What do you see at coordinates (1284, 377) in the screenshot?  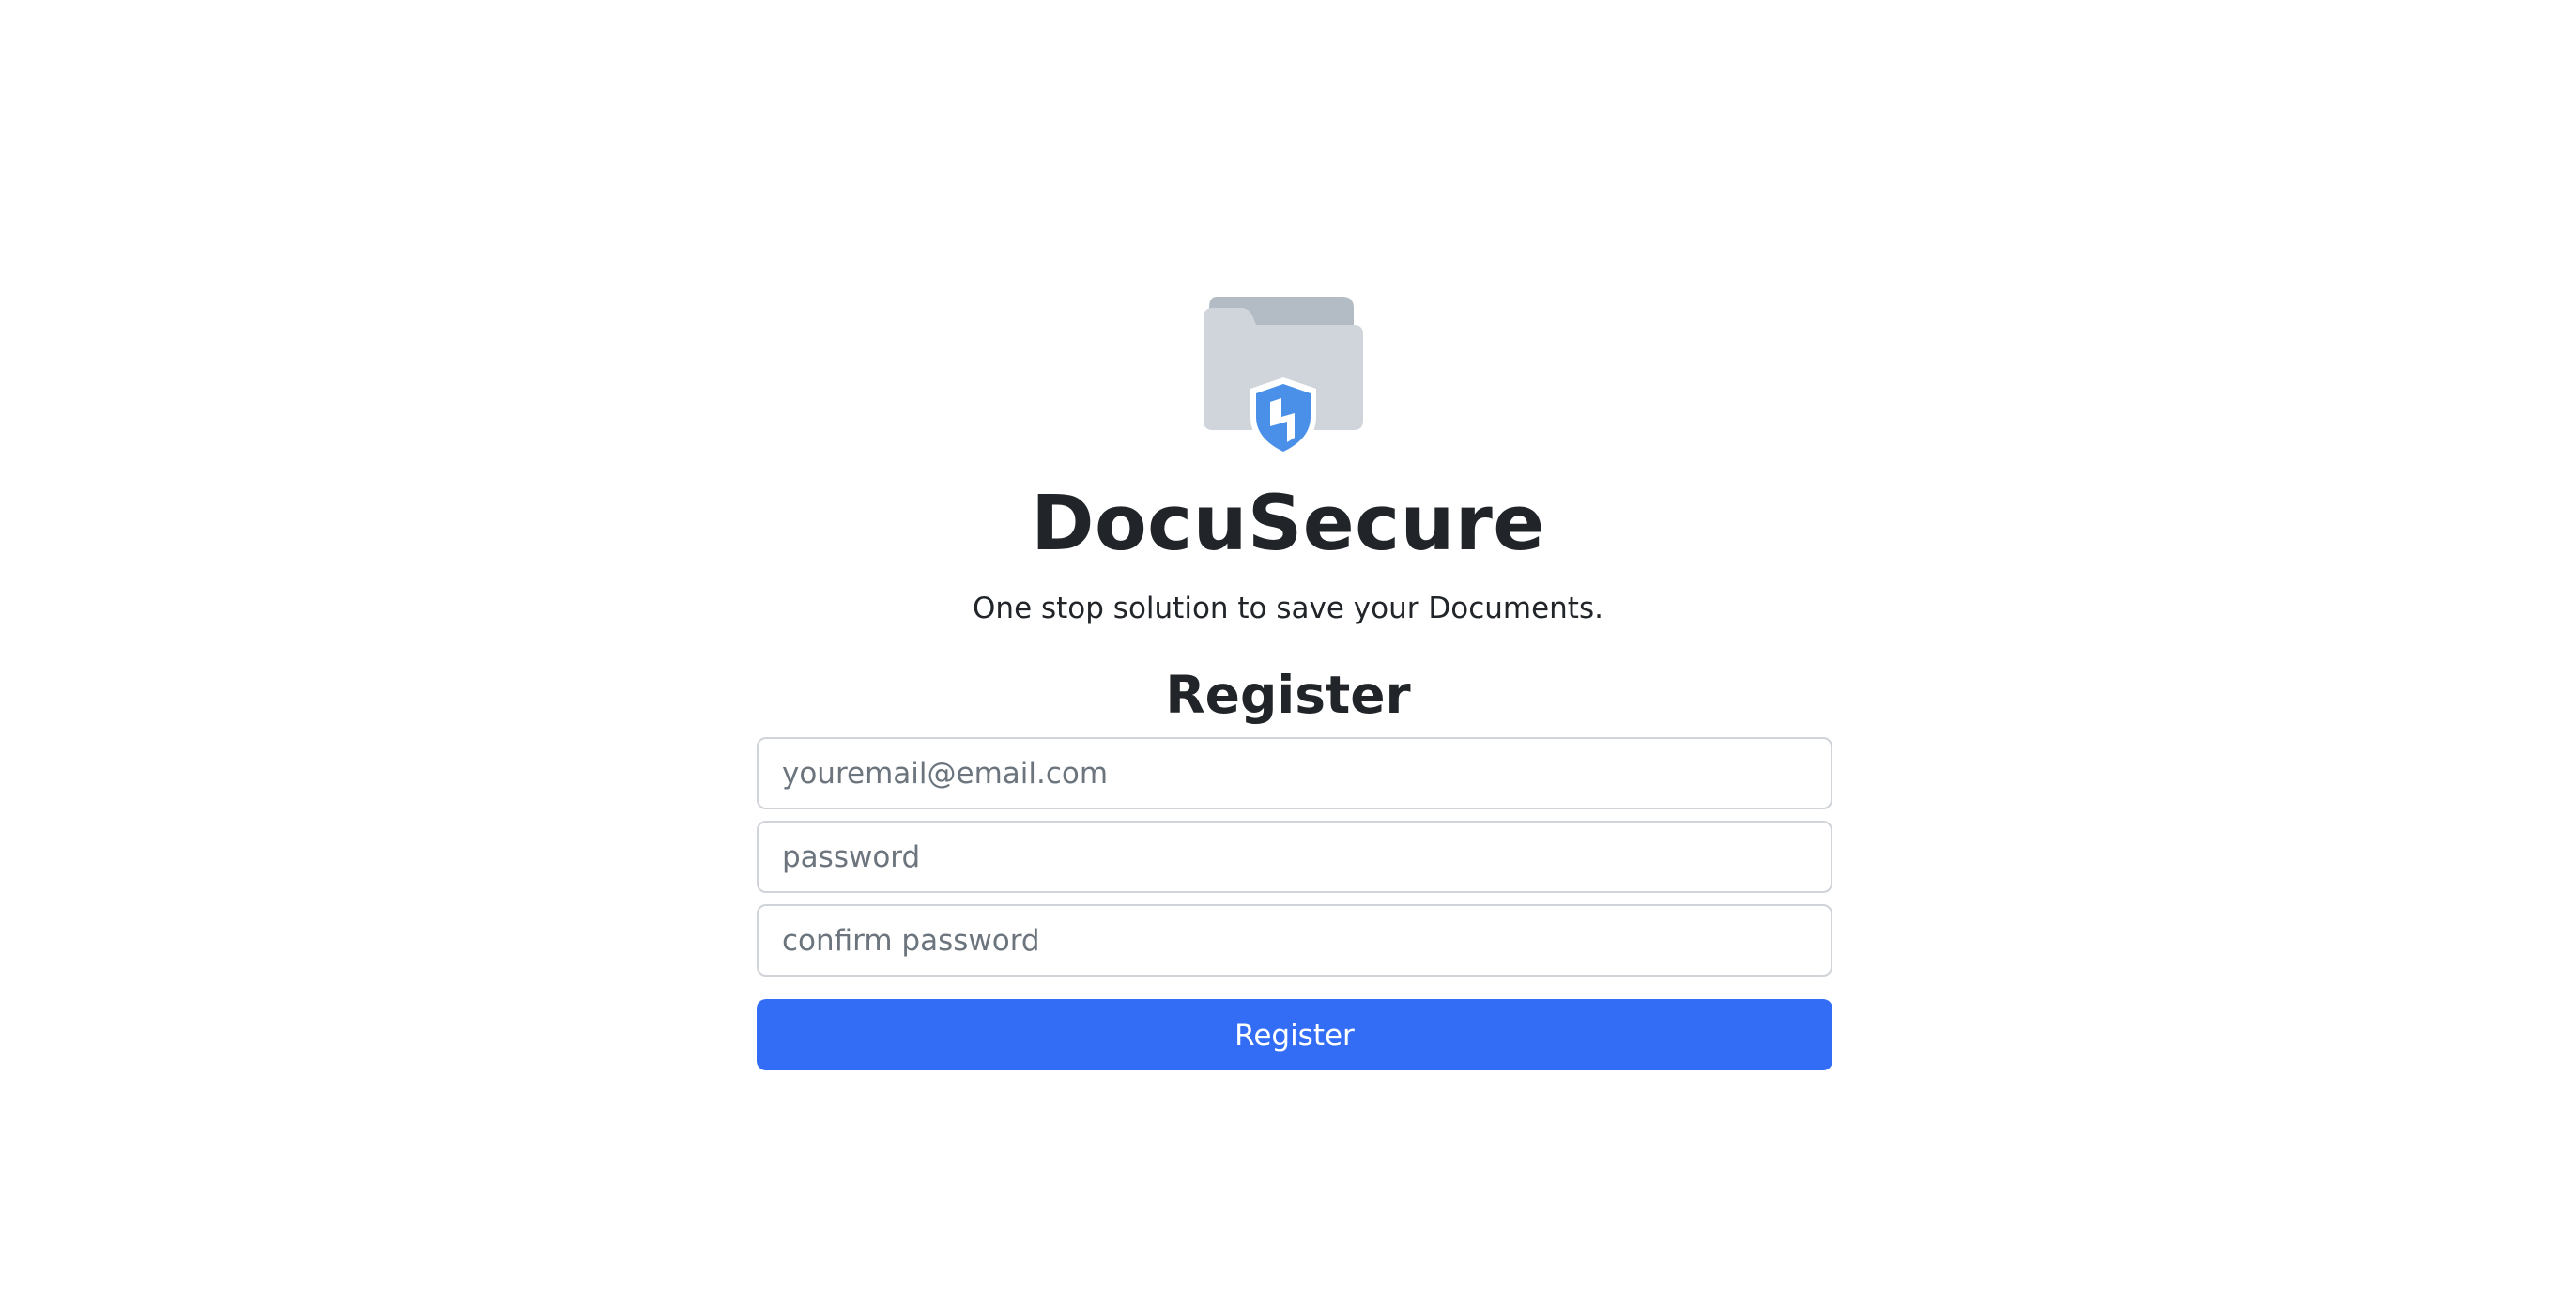 I see `secure-folder-icon` at bounding box center [1284, 377].